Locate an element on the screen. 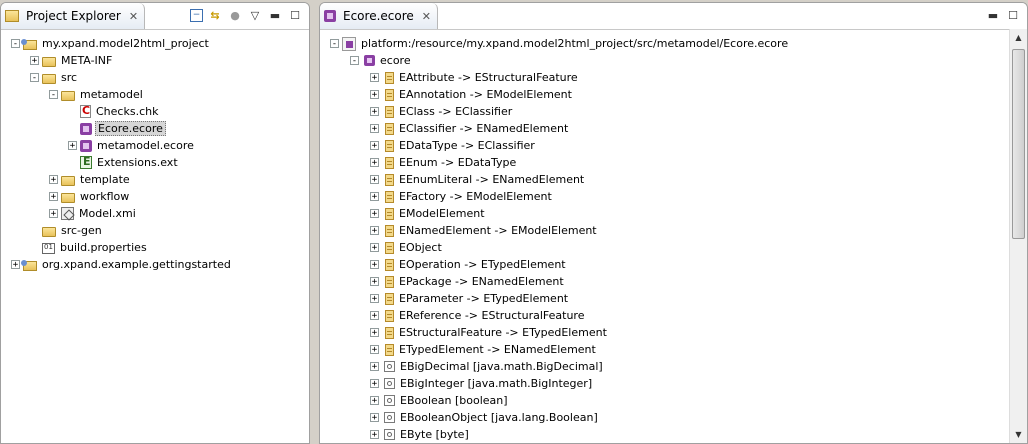  ecore-item: + EObject is located at coordinates (407, 247).